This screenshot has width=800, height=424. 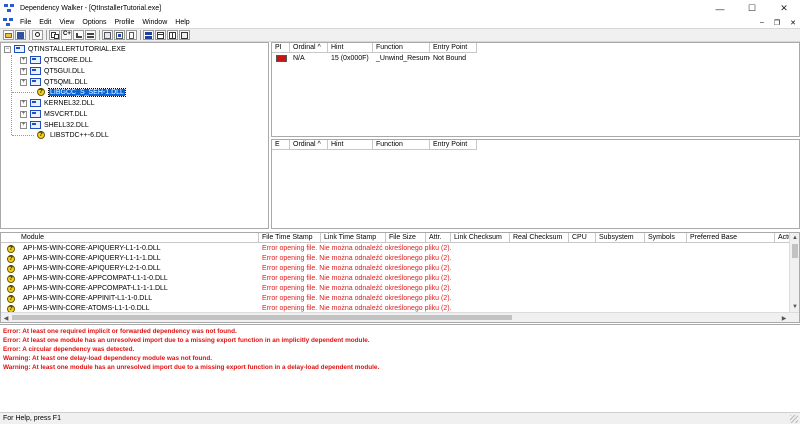 What do you see at coordinates (400, 35) in the screenshot?
I see `toolbar: C+` at bounding box center [400, 35].